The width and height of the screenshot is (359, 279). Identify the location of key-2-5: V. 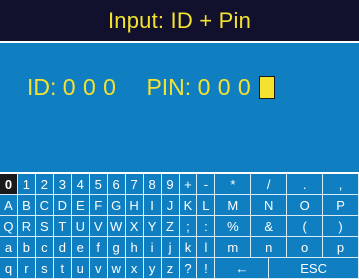
(98, 226).